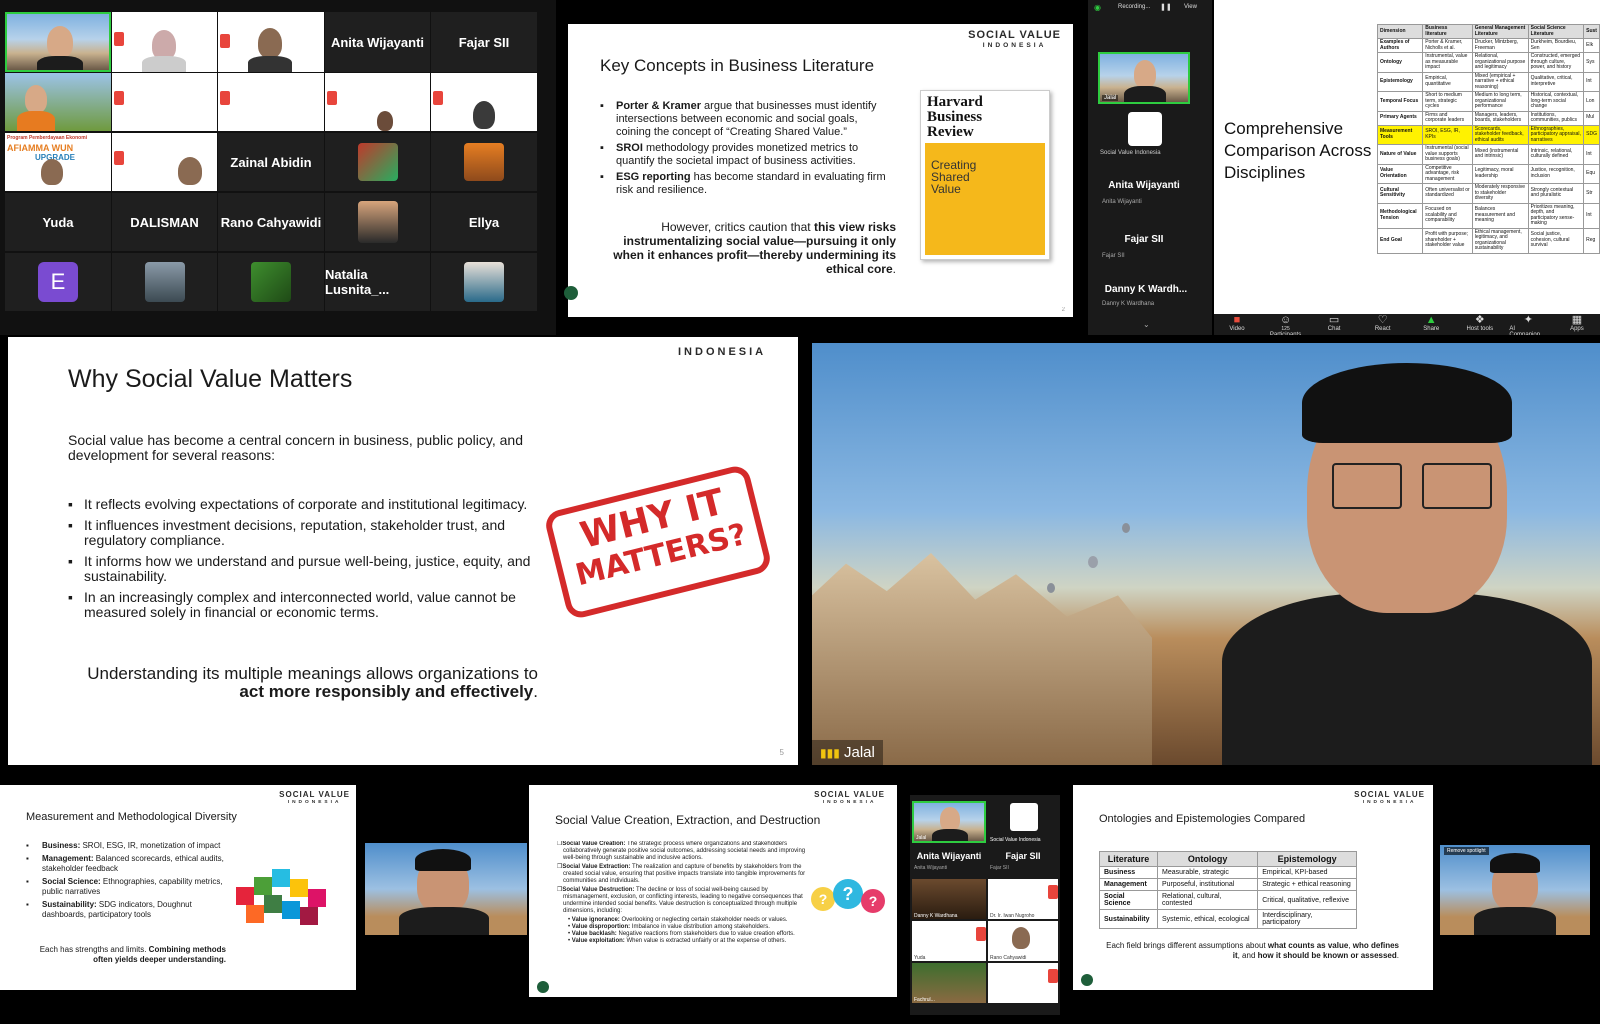  Describe the element at coordinates (949, 862) in the screenshot. I see `tile-anita-mini: Anita Wijayanti Anita Wijayanti` at that location.